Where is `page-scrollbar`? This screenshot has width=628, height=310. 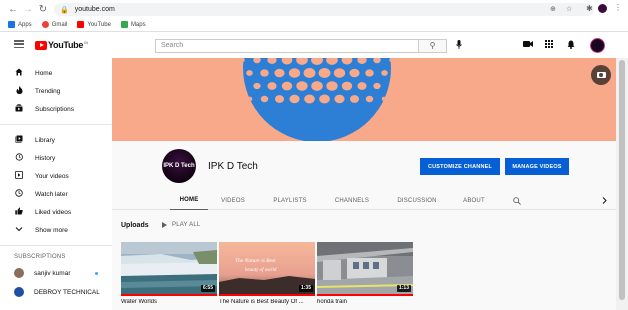
page-scrollbar is located at coordinates (622, 184).